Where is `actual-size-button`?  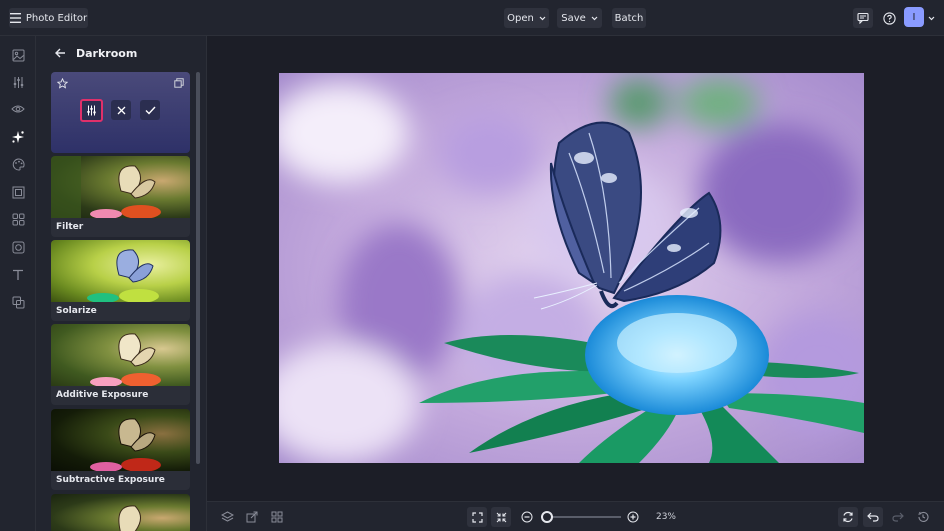 actual-size-button is located at coordinates (501, 517).